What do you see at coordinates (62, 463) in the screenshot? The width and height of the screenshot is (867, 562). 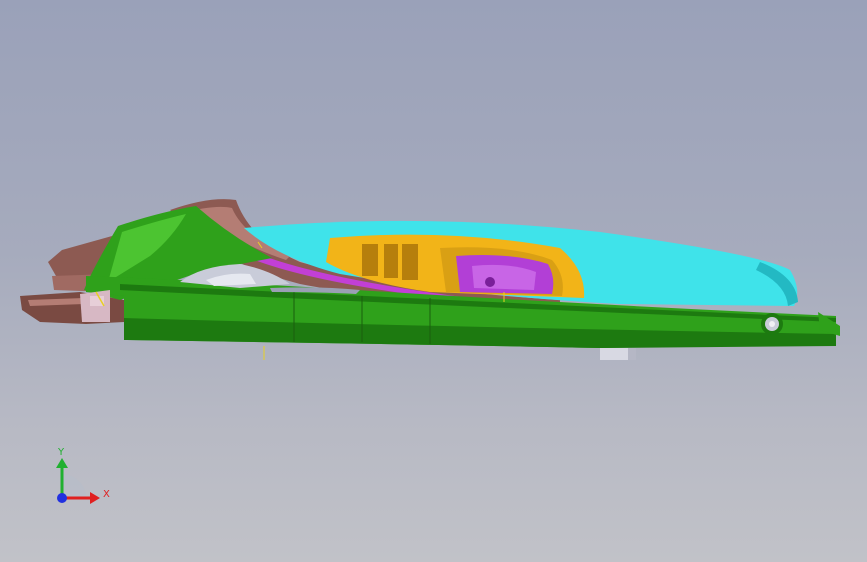 I see `y-axis-arrow-icon` at bounding box center [62, 463].